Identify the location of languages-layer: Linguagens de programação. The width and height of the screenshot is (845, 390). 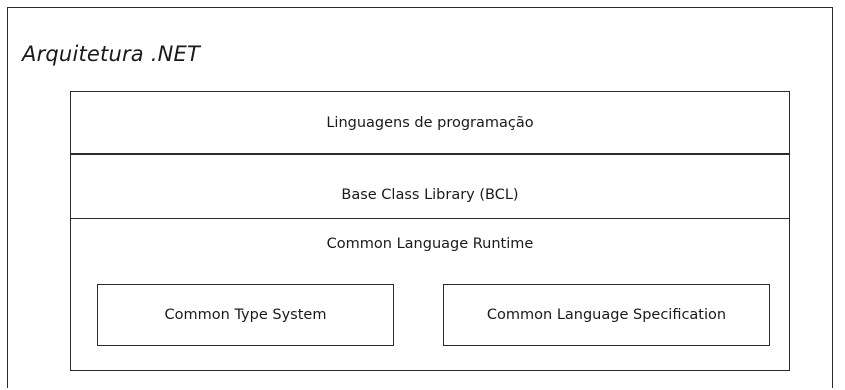
(430, 123).